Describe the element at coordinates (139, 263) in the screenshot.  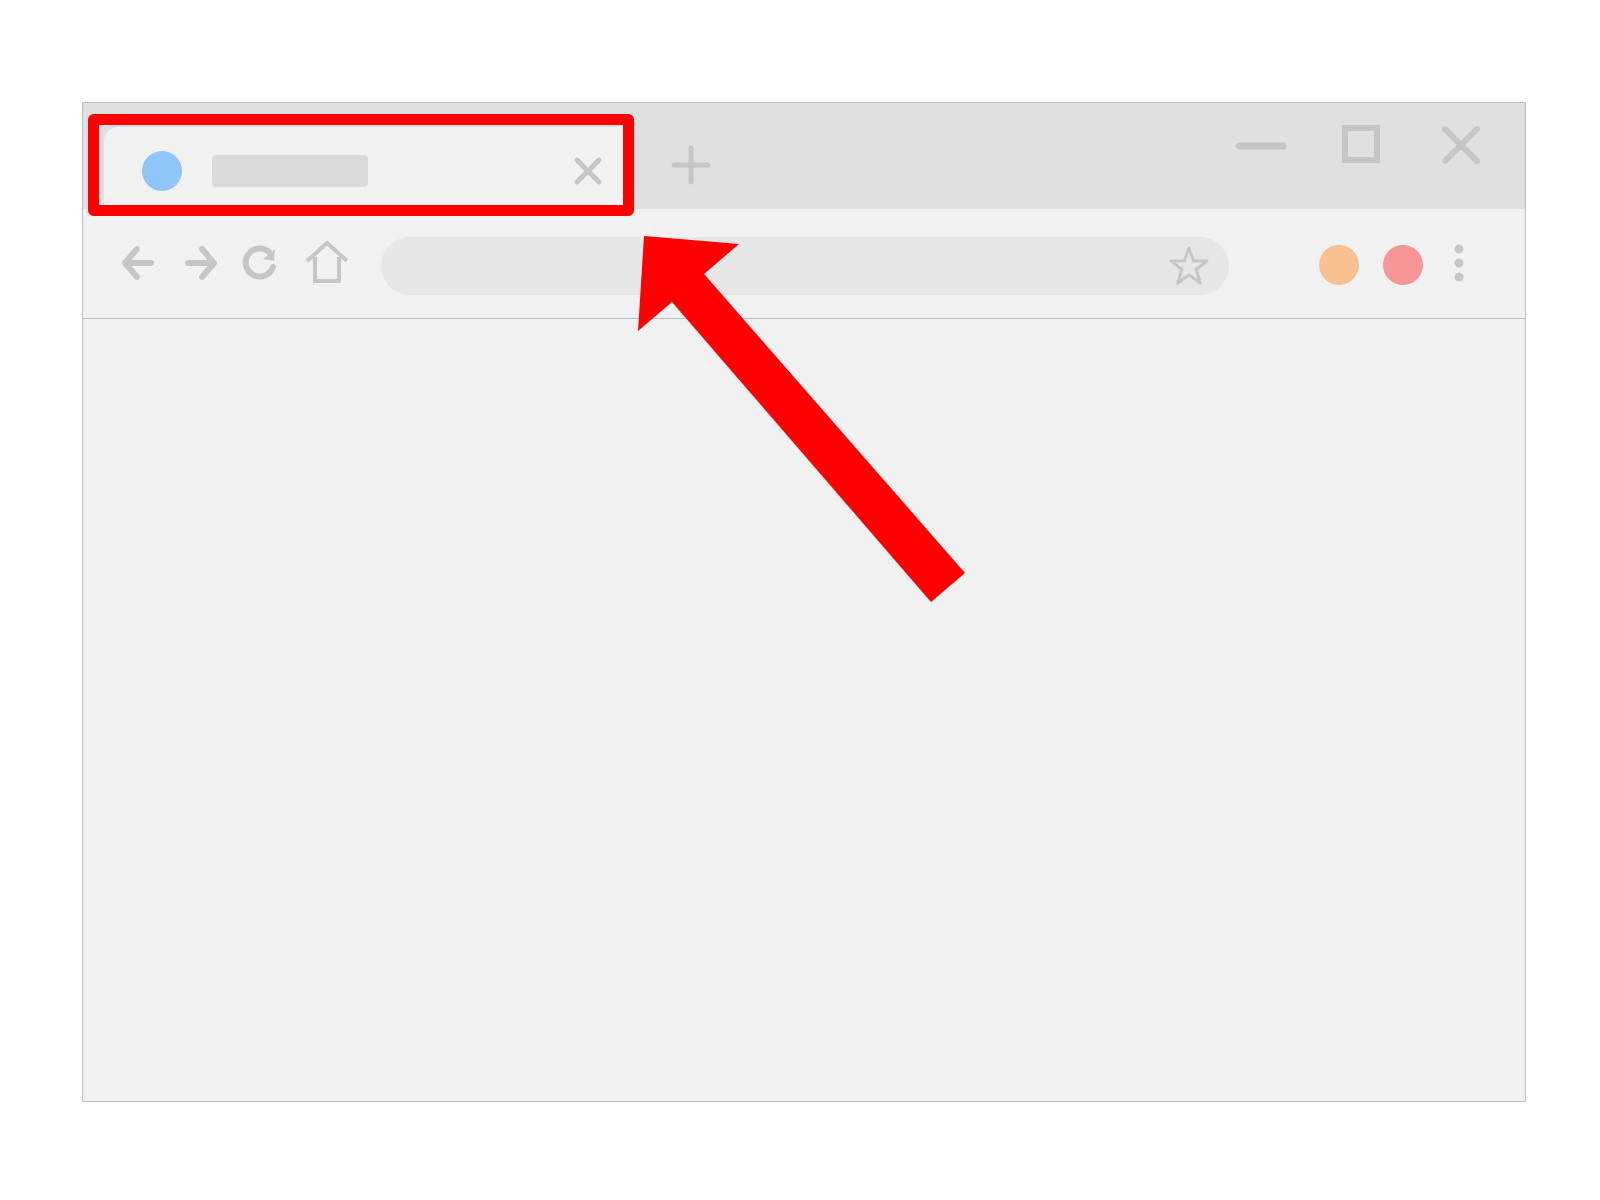
I see `back-arrow-icon` at that location.